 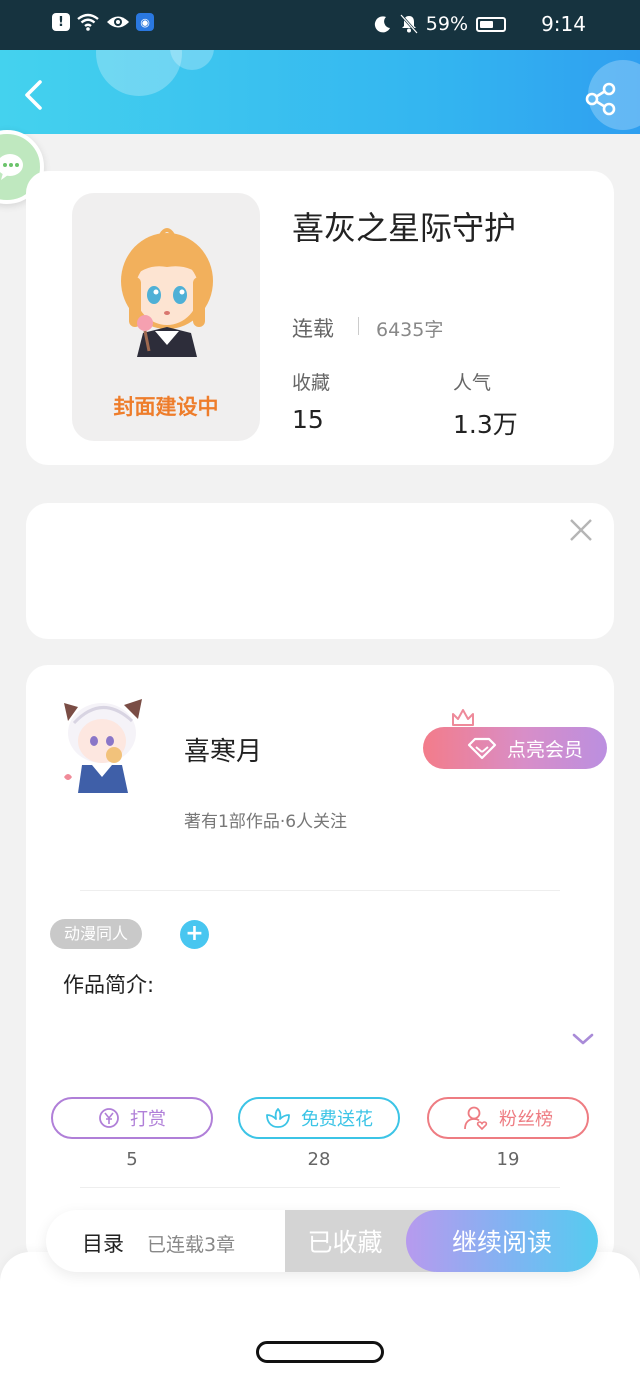 I want to click on fan-ranking-button: 粉丝榜, so click(x=508, y=1118).